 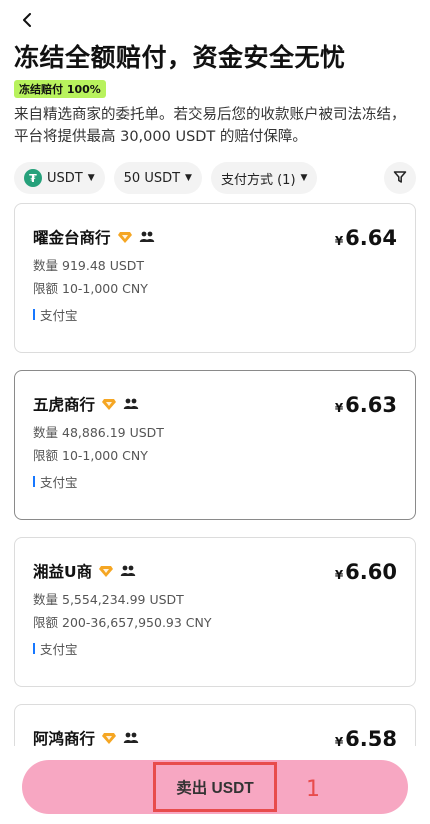 I want to click on merchant-name: 五虎商行, so click(x=64, y=405).